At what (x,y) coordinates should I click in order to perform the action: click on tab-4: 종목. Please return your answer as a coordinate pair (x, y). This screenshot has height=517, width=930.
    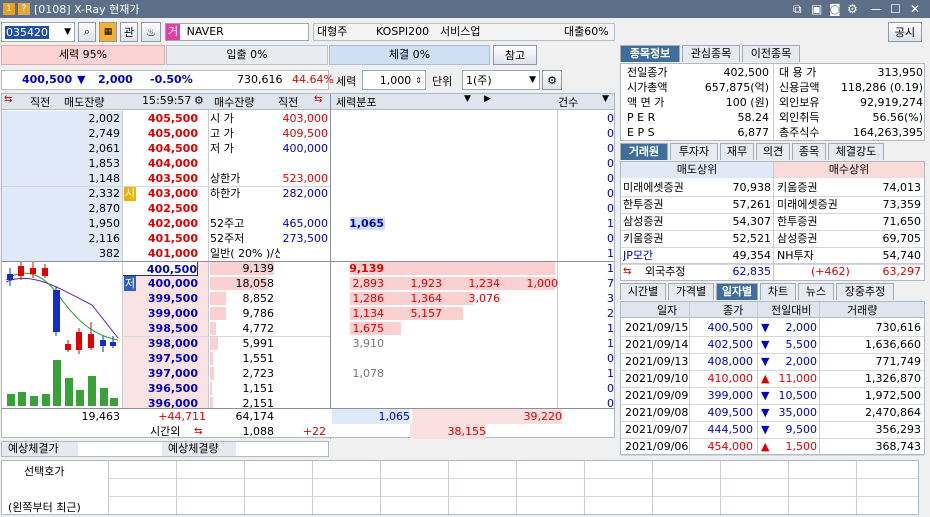
    Looking at the image, I should click on (809, 151).